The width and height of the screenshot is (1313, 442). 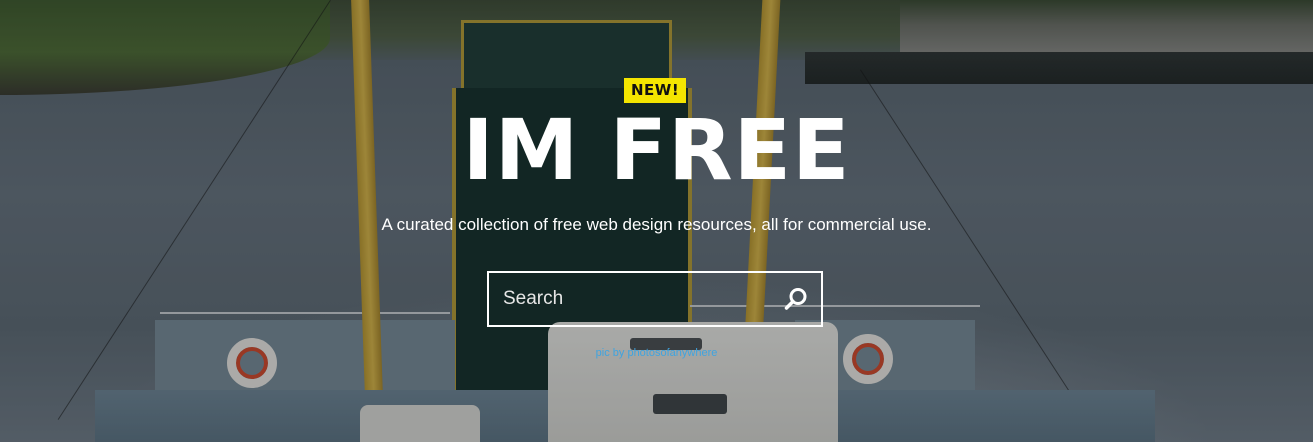 I want to click on search-input, so click(x=630, y=299).